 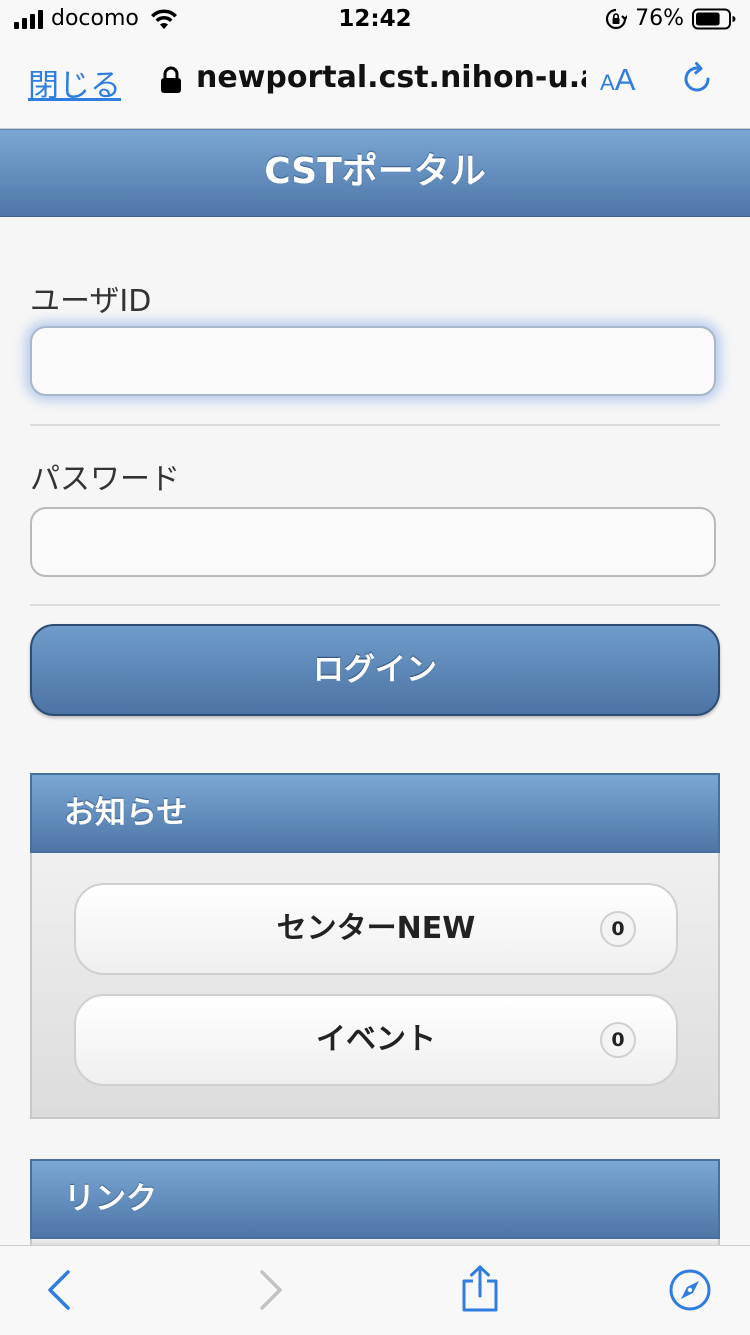 What do you see at coordinates (659, 18) in the screenshot?
I see `battery-percent: 76%` at bounding box center [659, 18].